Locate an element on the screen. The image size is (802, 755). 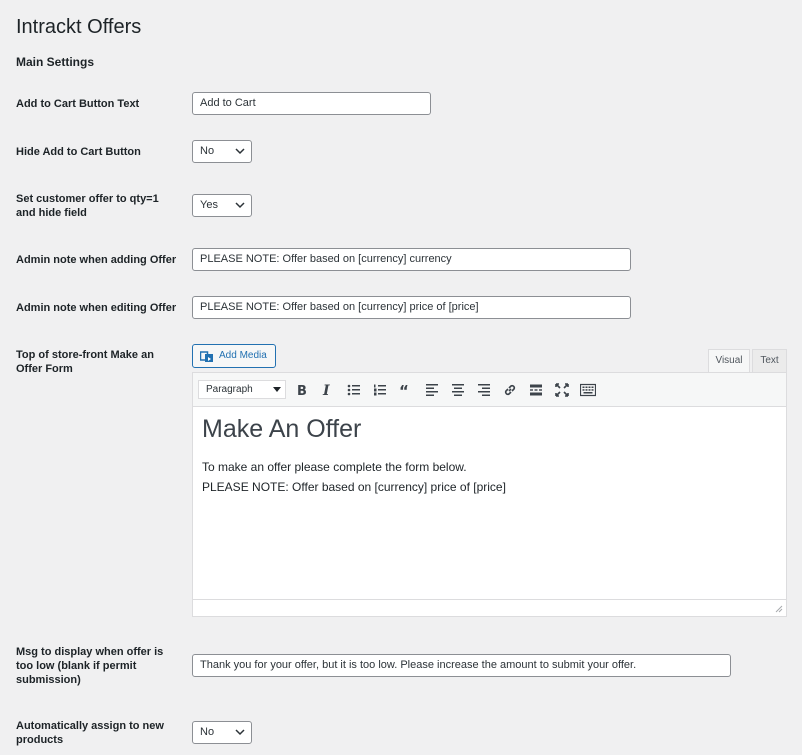
add-media-label: Add Media is located at coordinates (243, 355).